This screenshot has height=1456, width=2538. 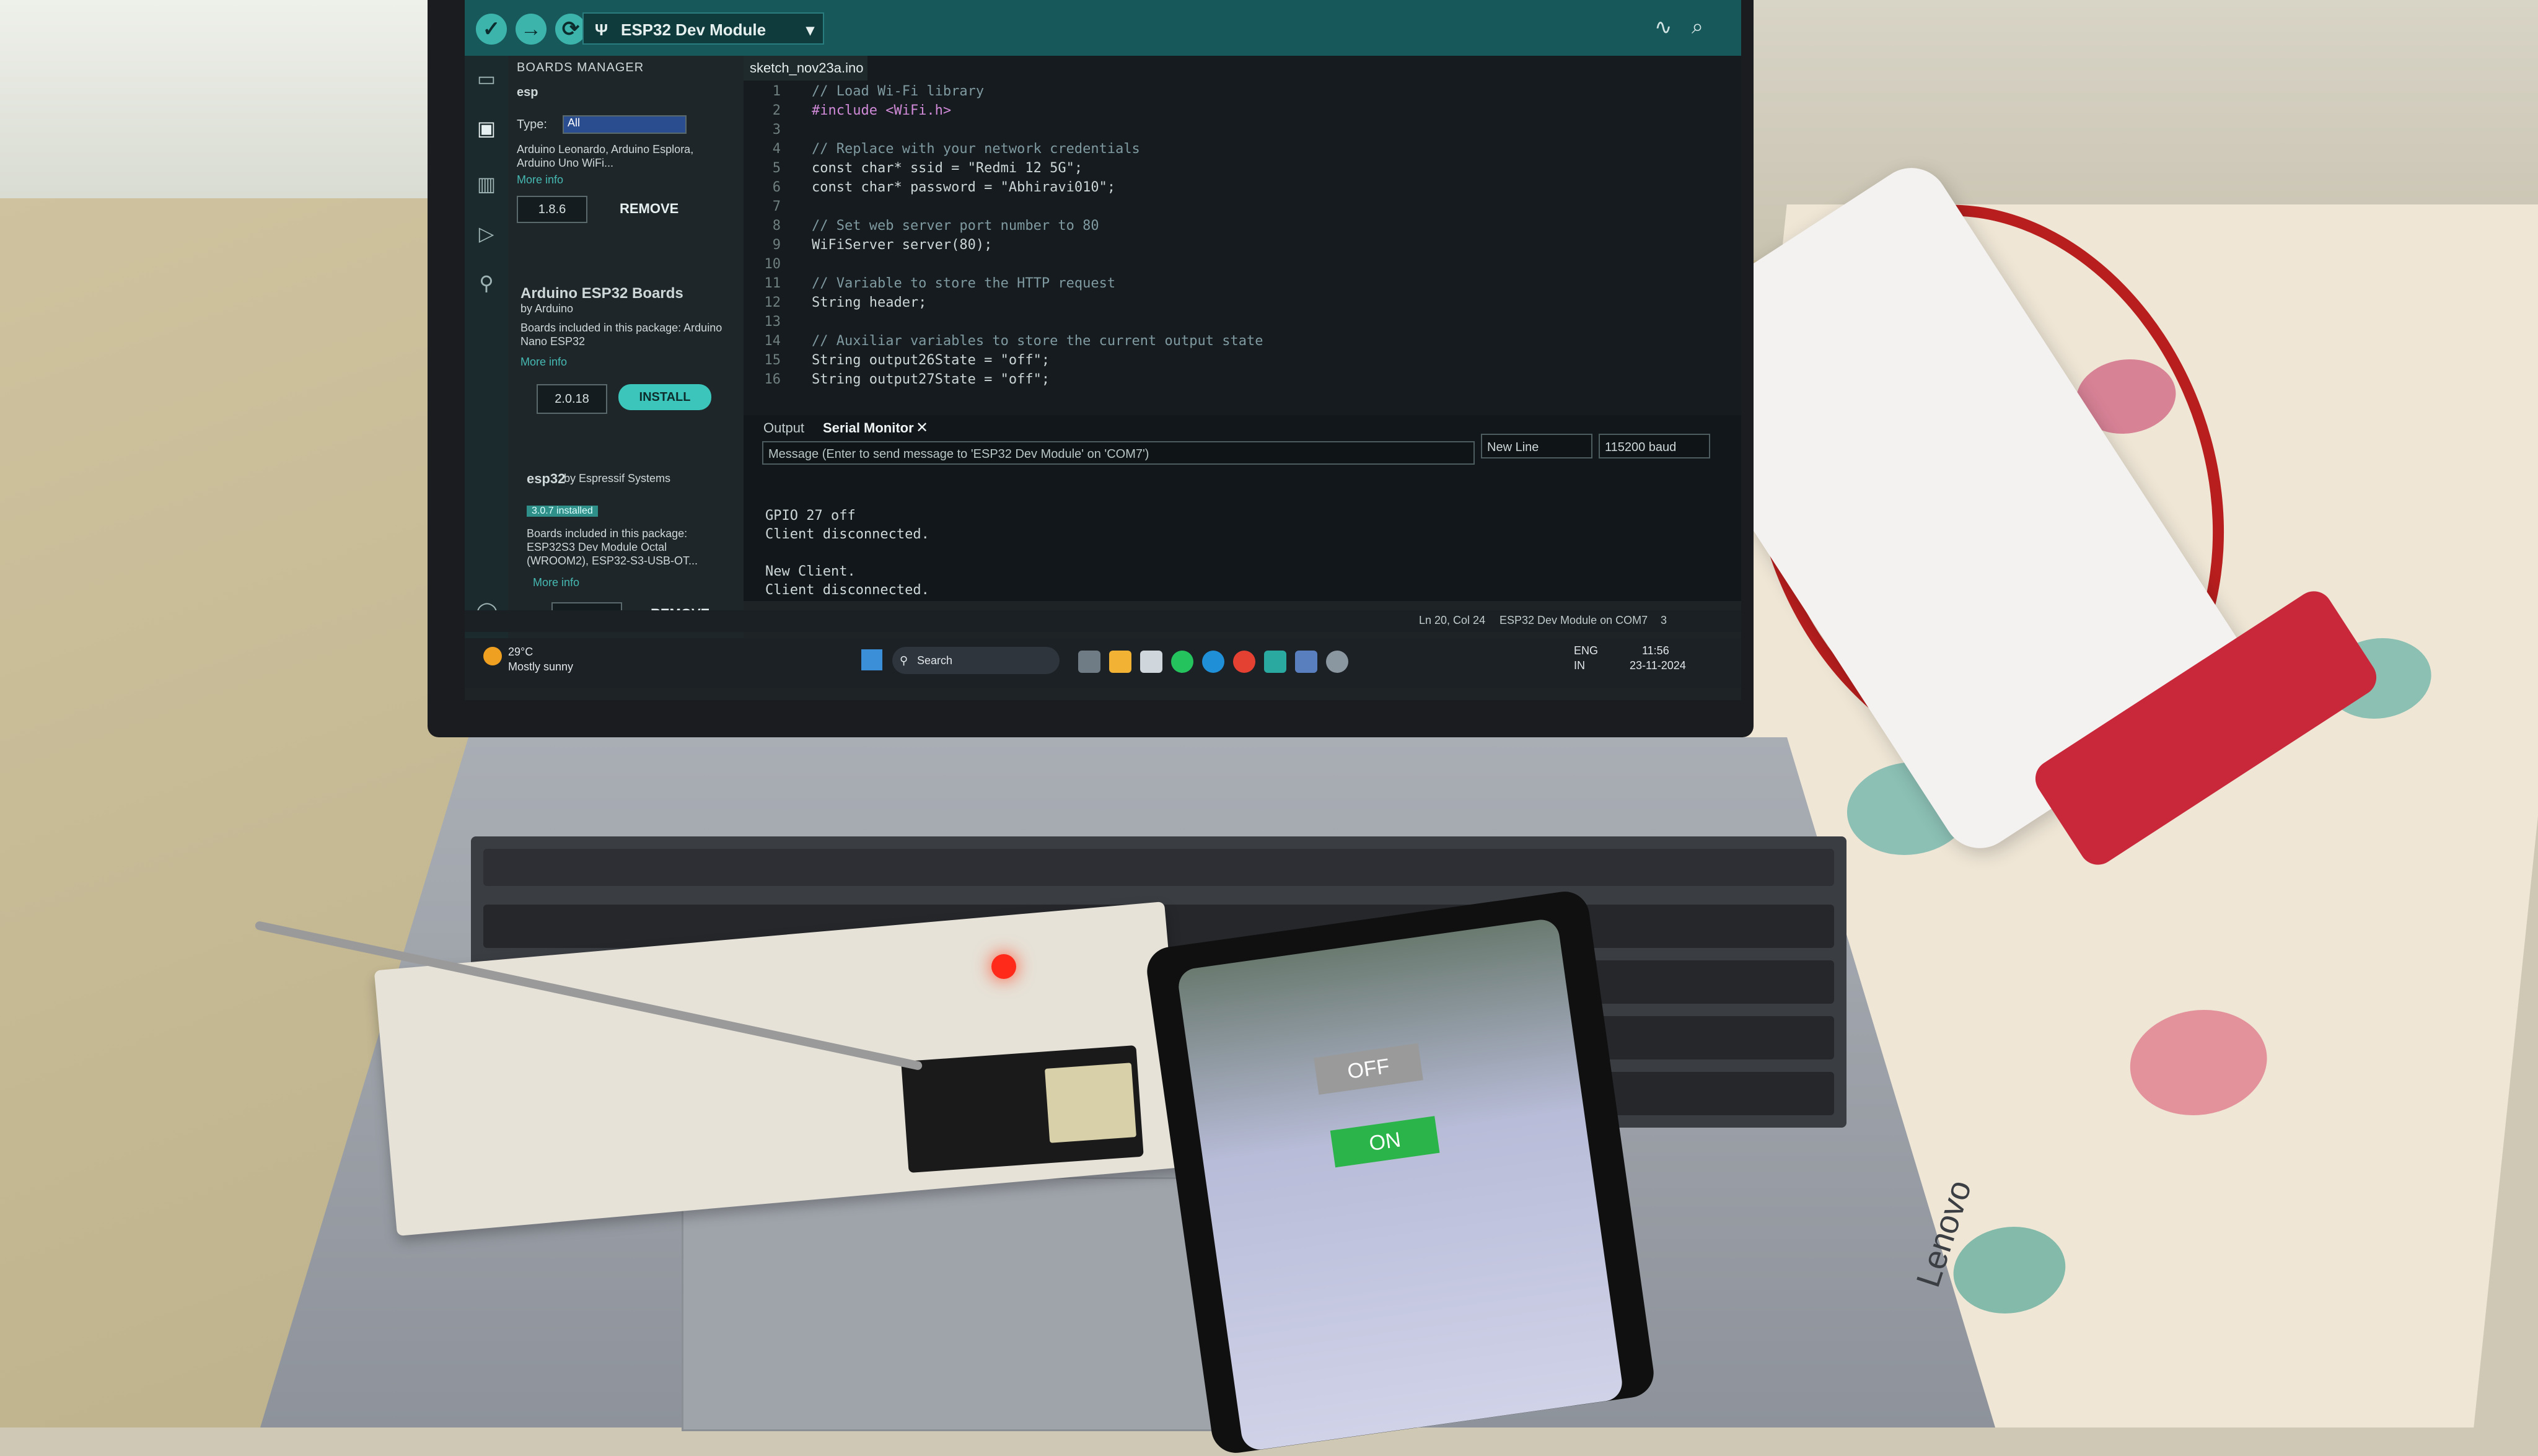 I want to click on line-number: 7, so click(x=777, y=206).